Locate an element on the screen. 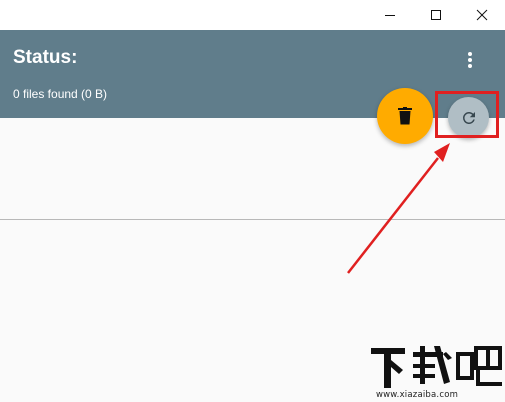 This screenshot has width=505, height=402. maximize-button is located at coordinates (436, 15).